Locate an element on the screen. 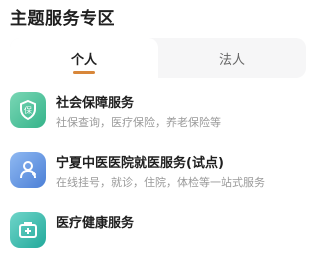  shield-icon: 保 is located at coordinates (28, 110).